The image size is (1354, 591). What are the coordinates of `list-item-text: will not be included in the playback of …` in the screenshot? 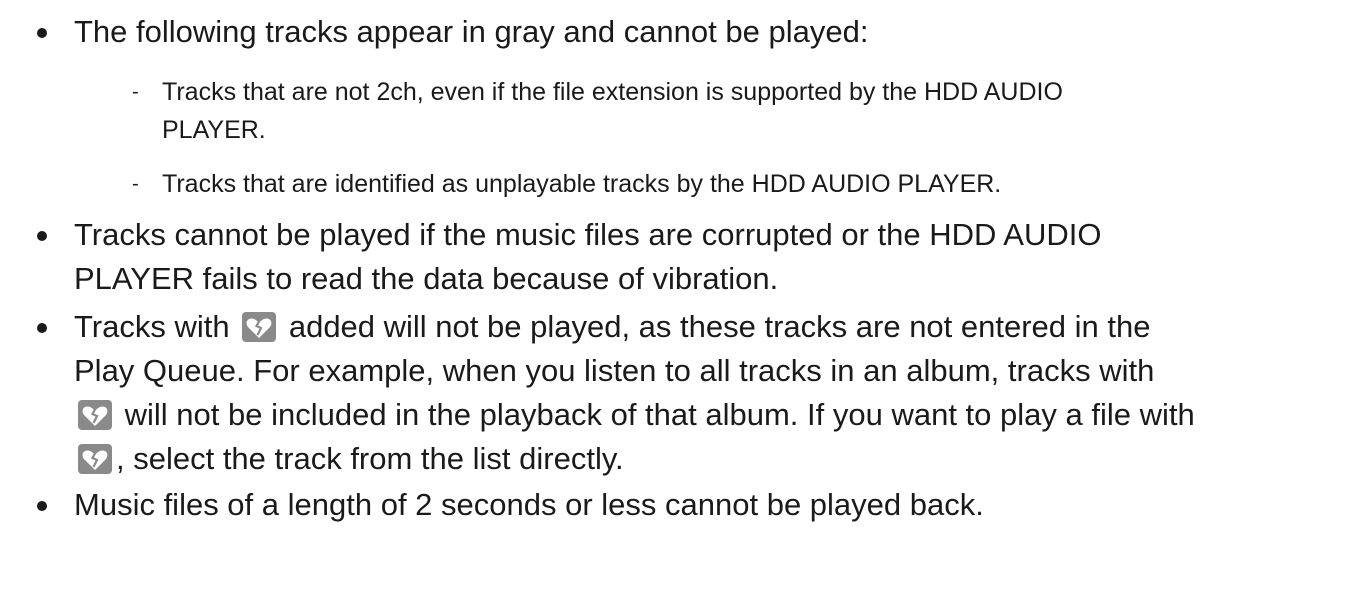 It's located at (655, 414).